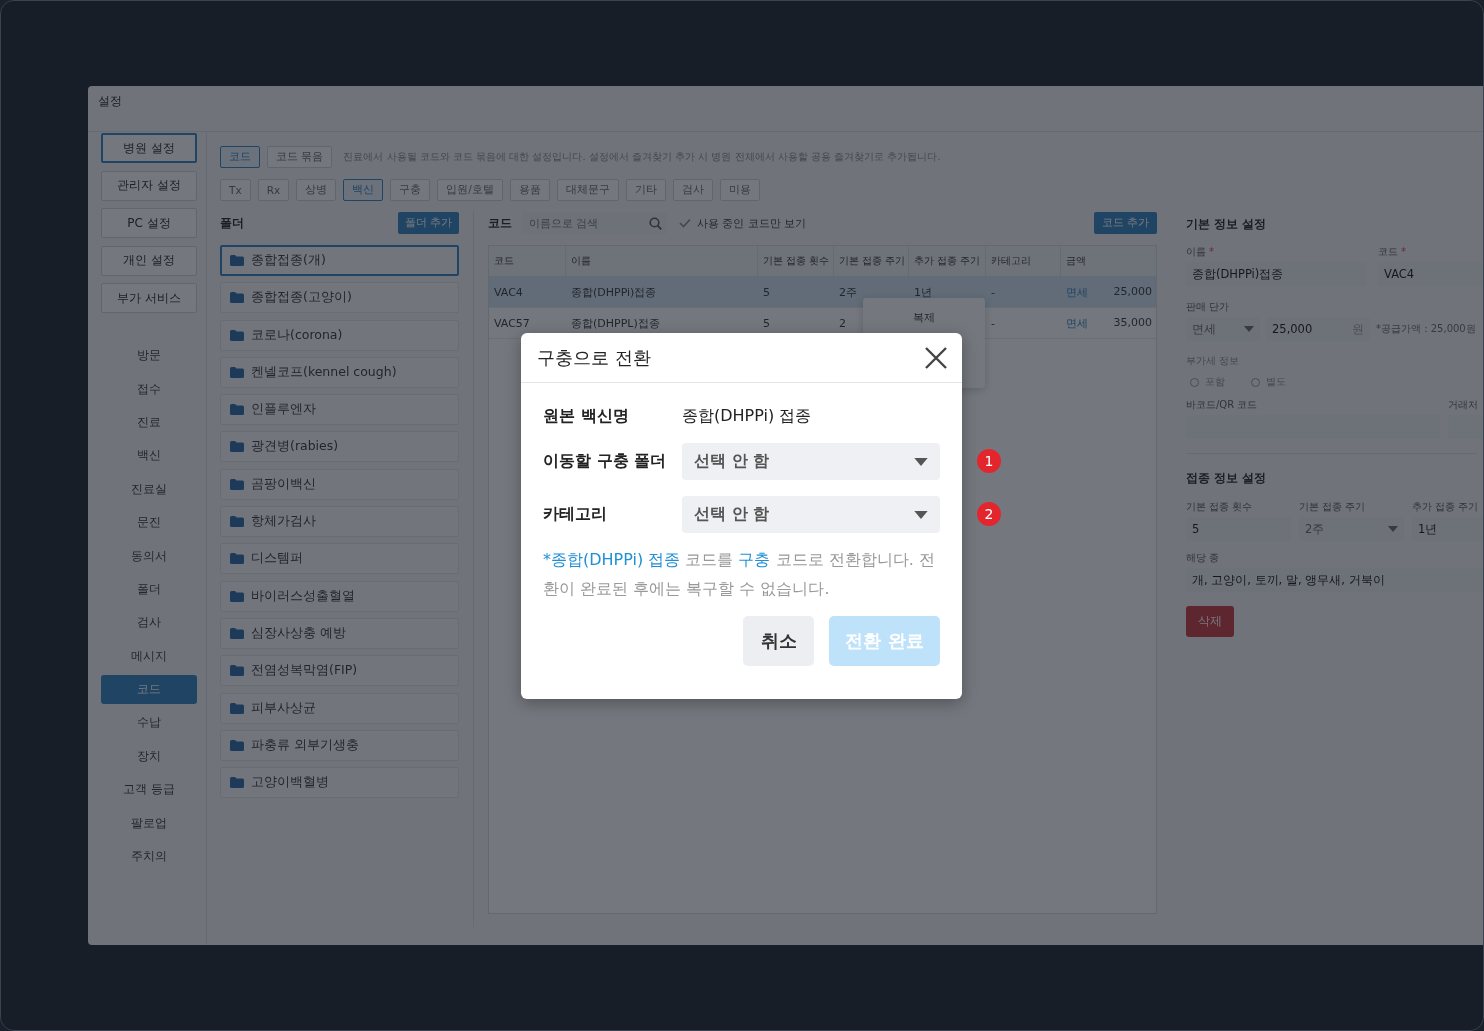 This screenshot has height=1031, width=1484. What do you see at coordinates (149, 856) in the screenshot?
I see `nav-item: 주치의` at bounding box center [149, 856].